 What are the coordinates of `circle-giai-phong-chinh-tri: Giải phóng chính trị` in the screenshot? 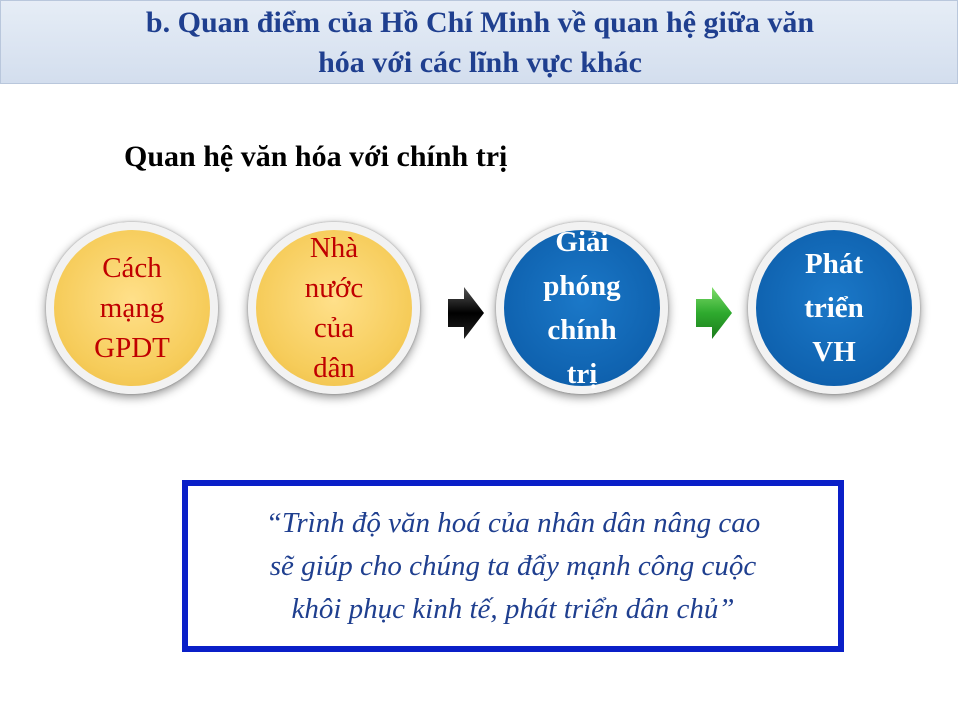 It's located at (582, 308).